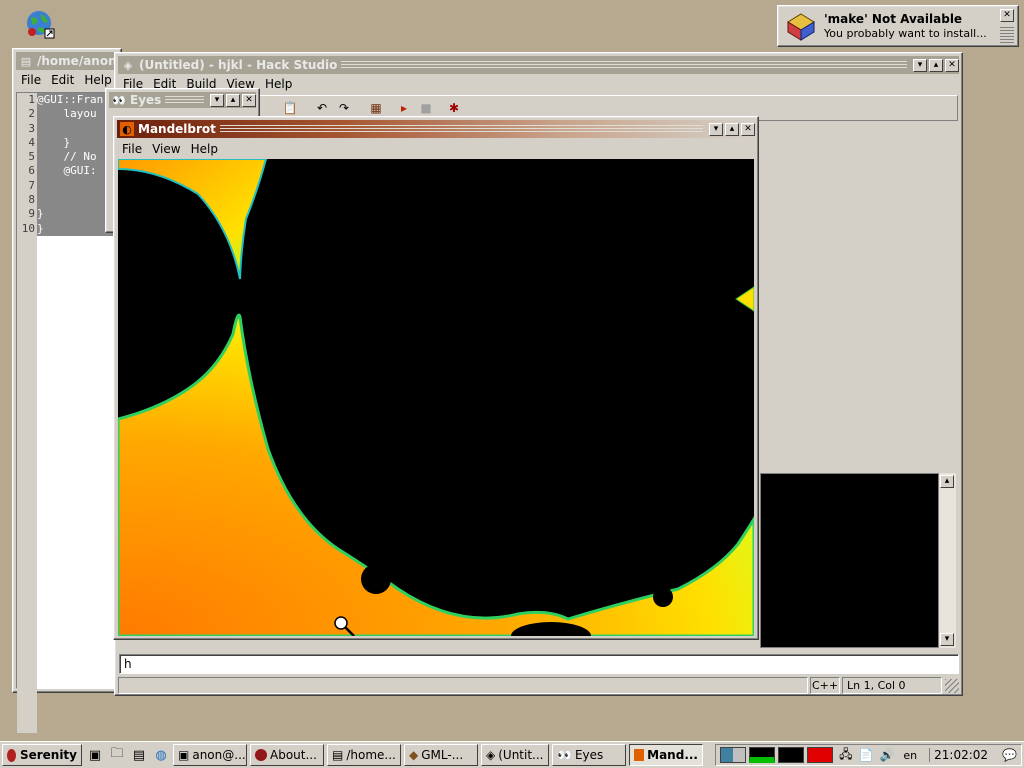  Describe the element at coordinates (960, 755) in the screenshot. I see `clock: 21:02:02` at that location.